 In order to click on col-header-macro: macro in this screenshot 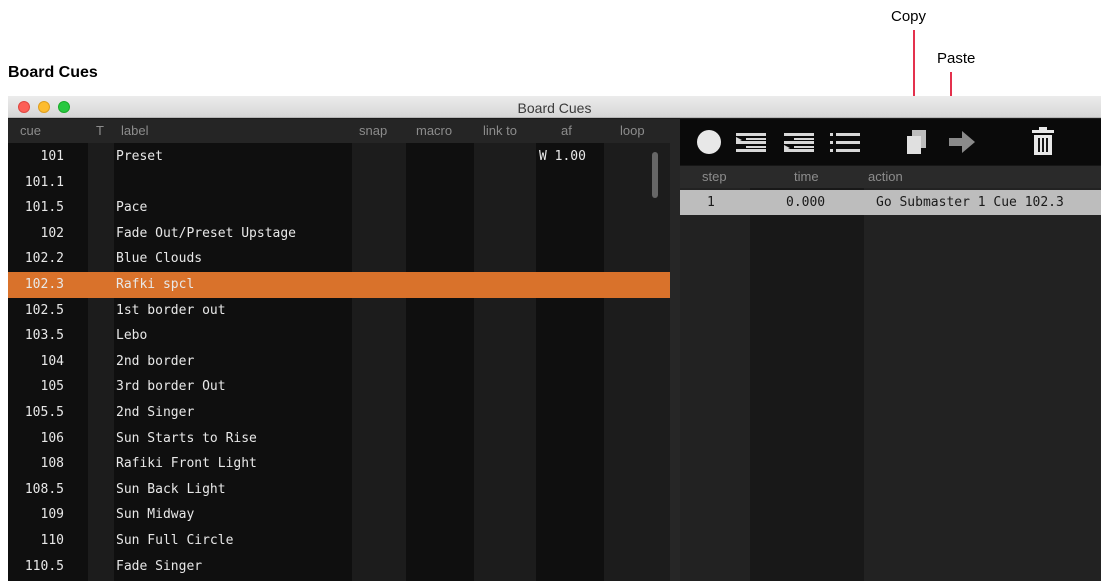, I will do `click(434, 130)`.